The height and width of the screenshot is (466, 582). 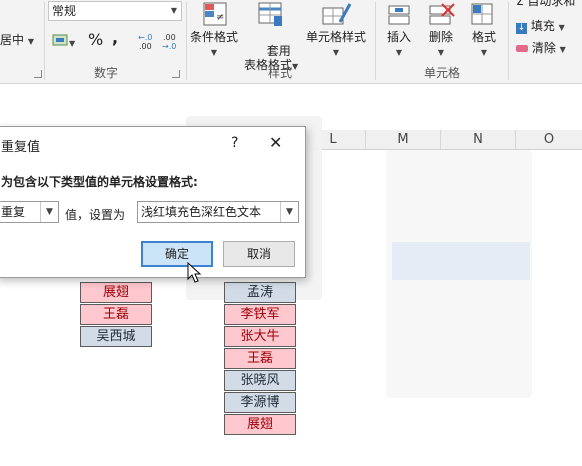 What do you see at coordinates (399, 37) in the screenshot?
I see `insert-label: 插入` at bounding box center [399, 37].